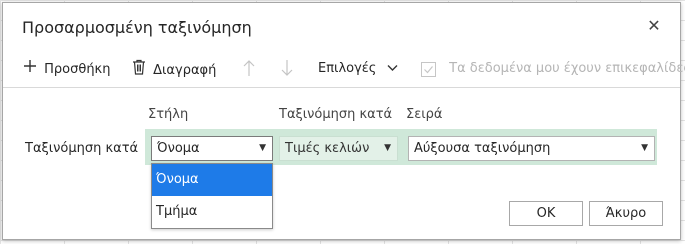 This screenshot has width=685, height=244. What do you see at coordinates (212, 180) in the screenshot?
I see `dropdown-option: Όνομα` at bounding box center [212, 180].